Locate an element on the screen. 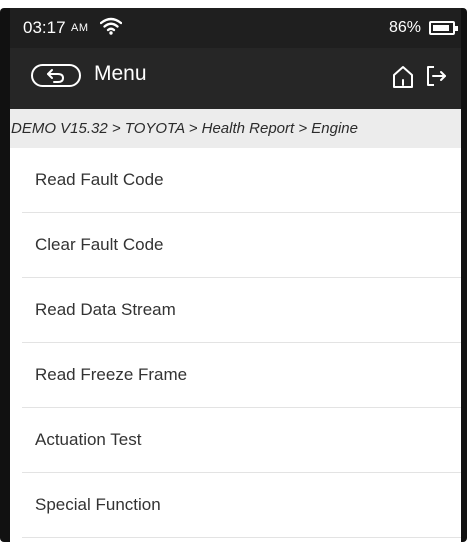 Image resolution: width=467 pixels, height=542 pixels. menu-item-actuation-test: Actuation Test is located at coordinates (241, 440).